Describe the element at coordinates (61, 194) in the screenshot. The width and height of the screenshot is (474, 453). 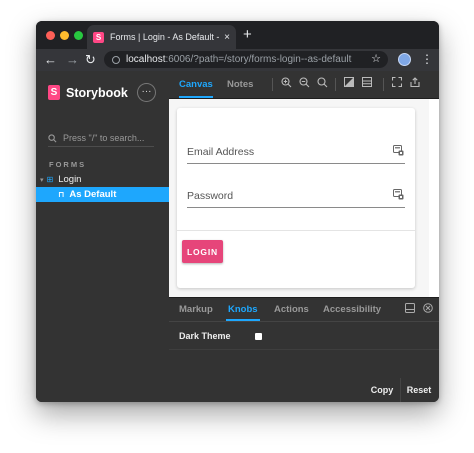
I see `bookmark-icon: ⊓` at that location.